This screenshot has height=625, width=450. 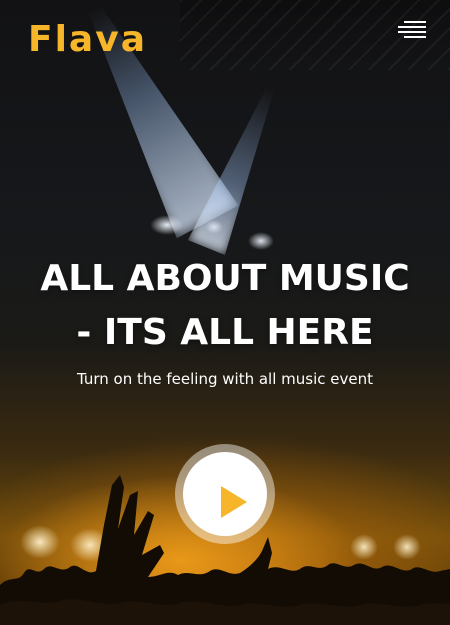 I want to click on play-video-button, so click(x=225, y=494).